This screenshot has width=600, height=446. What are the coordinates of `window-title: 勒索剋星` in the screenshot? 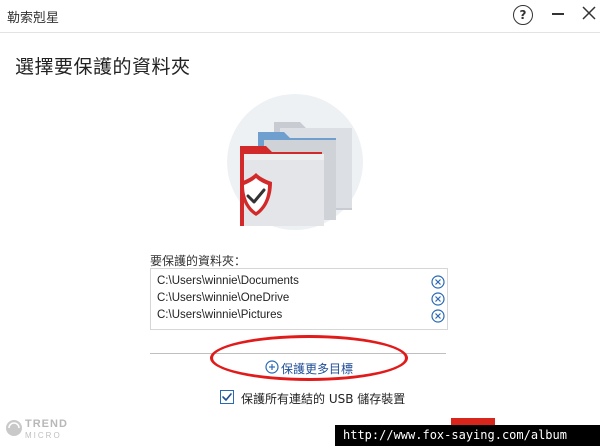 It's located at (33, 18).